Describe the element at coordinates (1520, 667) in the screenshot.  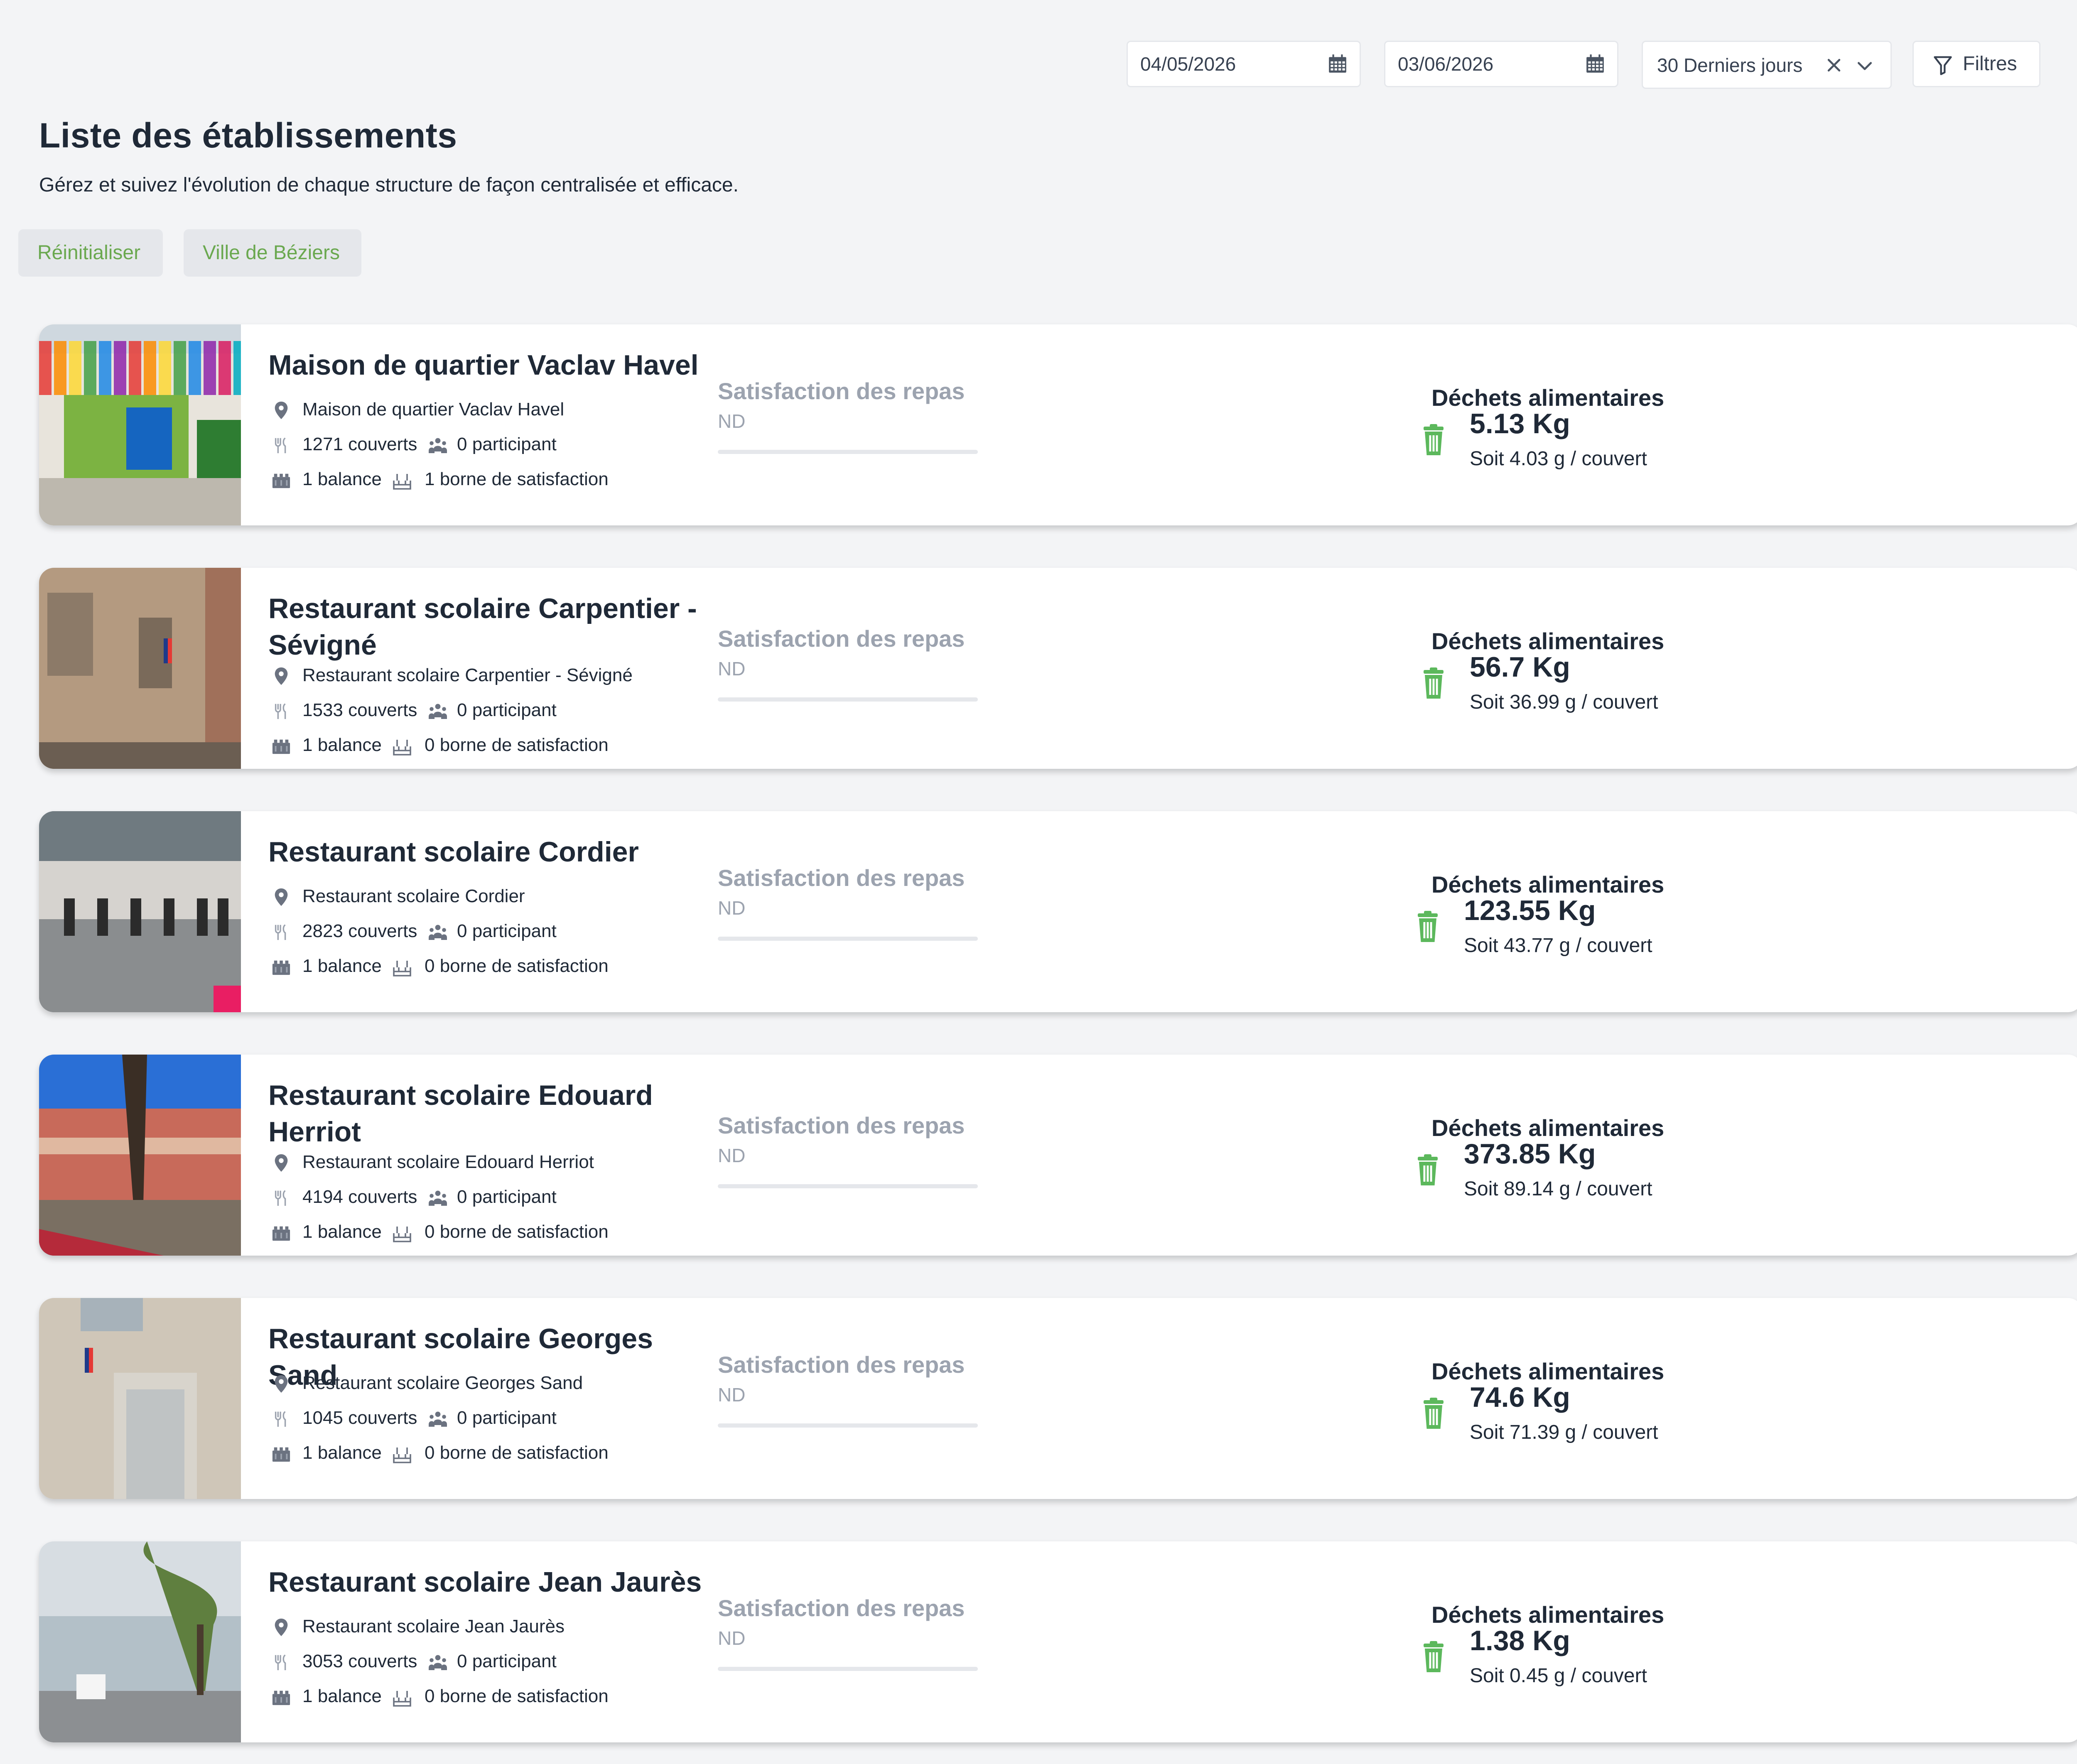
I see `food-waste-weight: 56.7 Kg` at that location.